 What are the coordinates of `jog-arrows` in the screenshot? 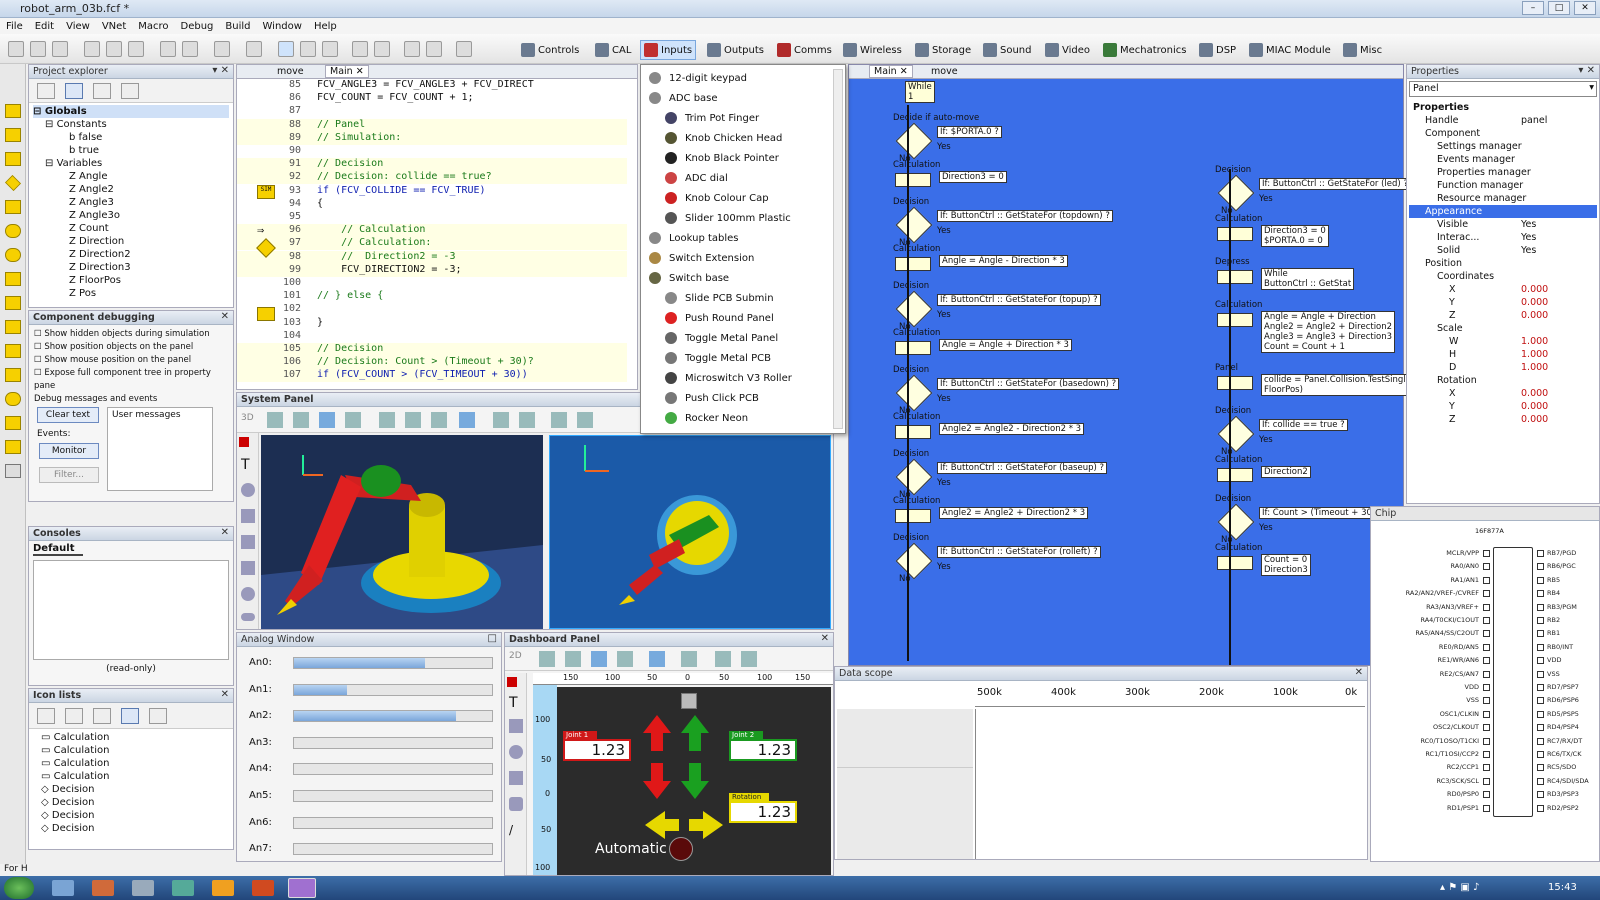 It's located at (685, 780).